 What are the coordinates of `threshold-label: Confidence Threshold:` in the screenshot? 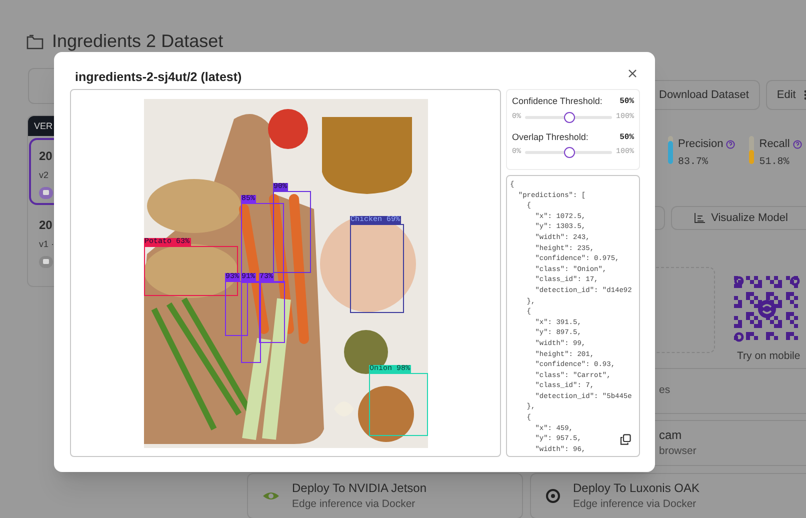 It's located at (557, 101).